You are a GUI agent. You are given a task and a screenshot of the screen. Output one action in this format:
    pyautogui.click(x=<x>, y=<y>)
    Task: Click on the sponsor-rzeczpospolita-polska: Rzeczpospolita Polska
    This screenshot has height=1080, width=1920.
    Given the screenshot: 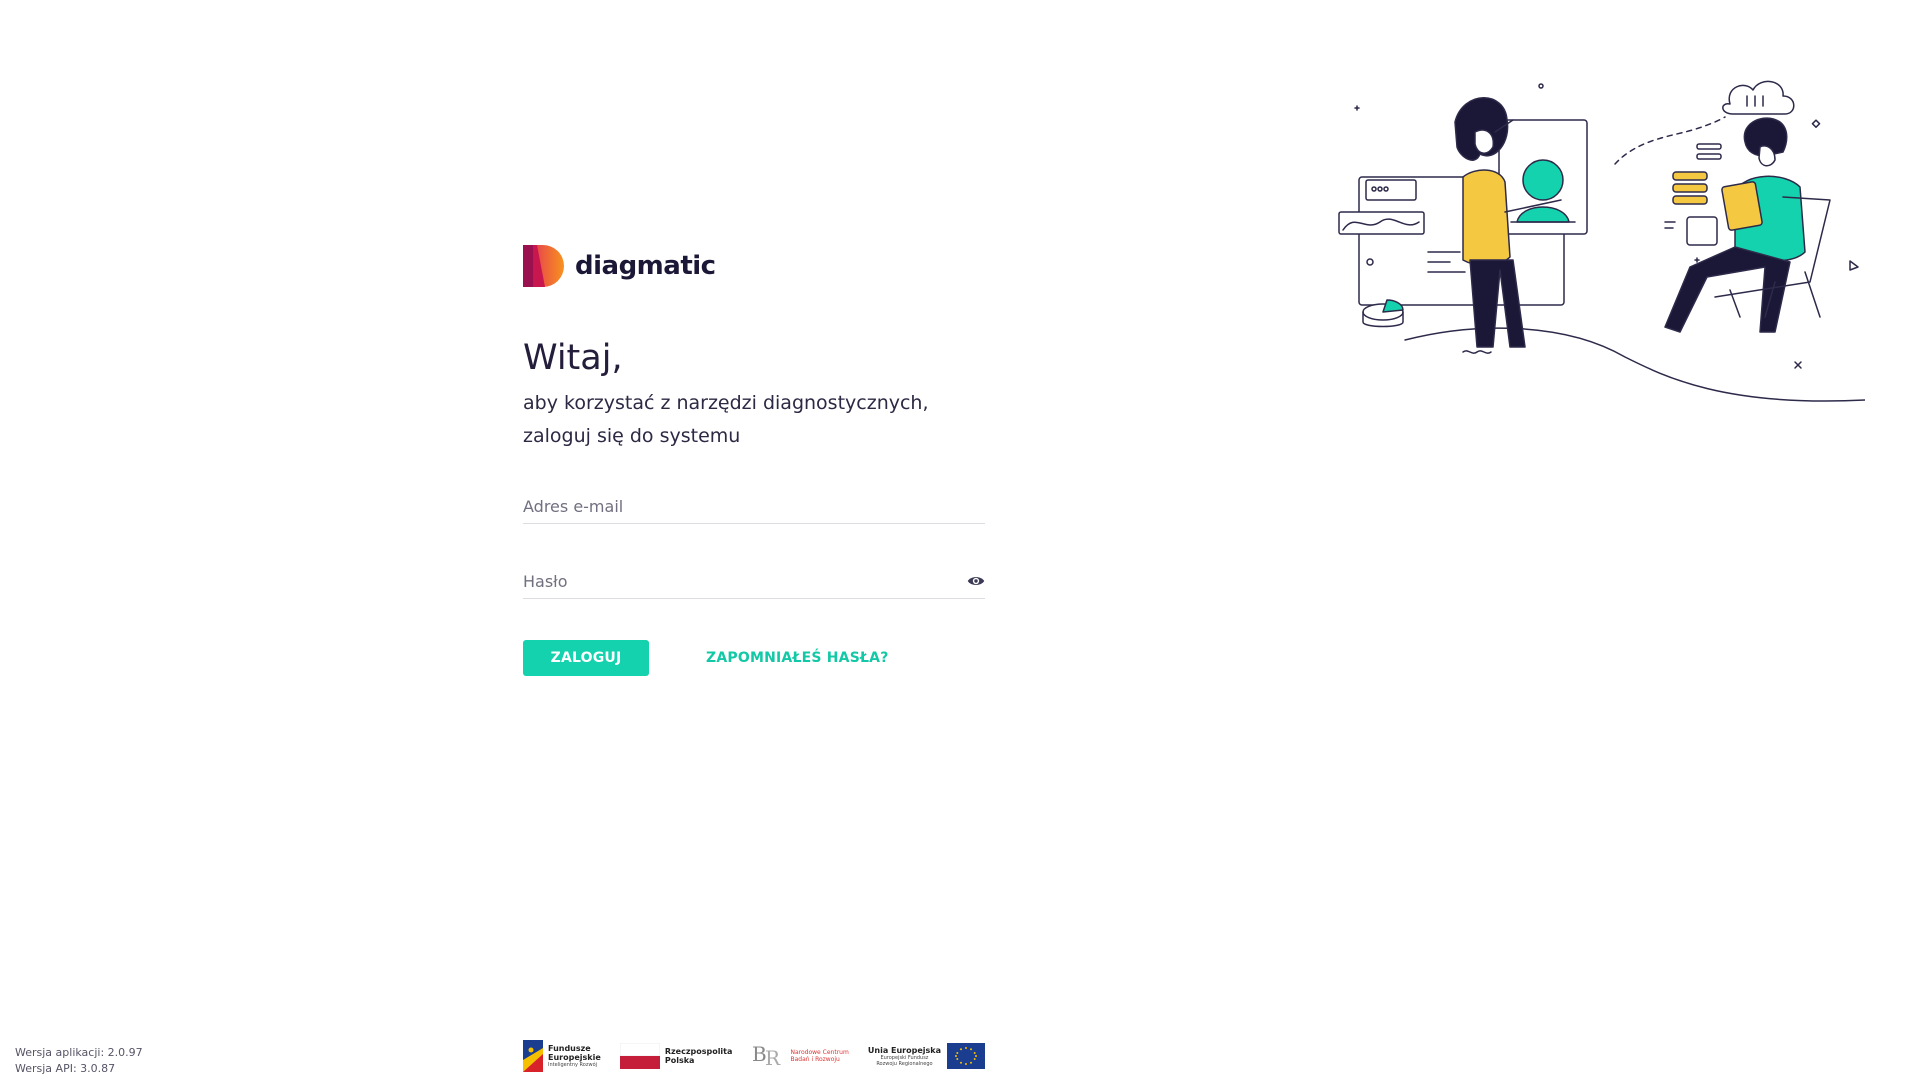 What is the action you would take?
    pyautogui.click(x=676, y=1056)
    